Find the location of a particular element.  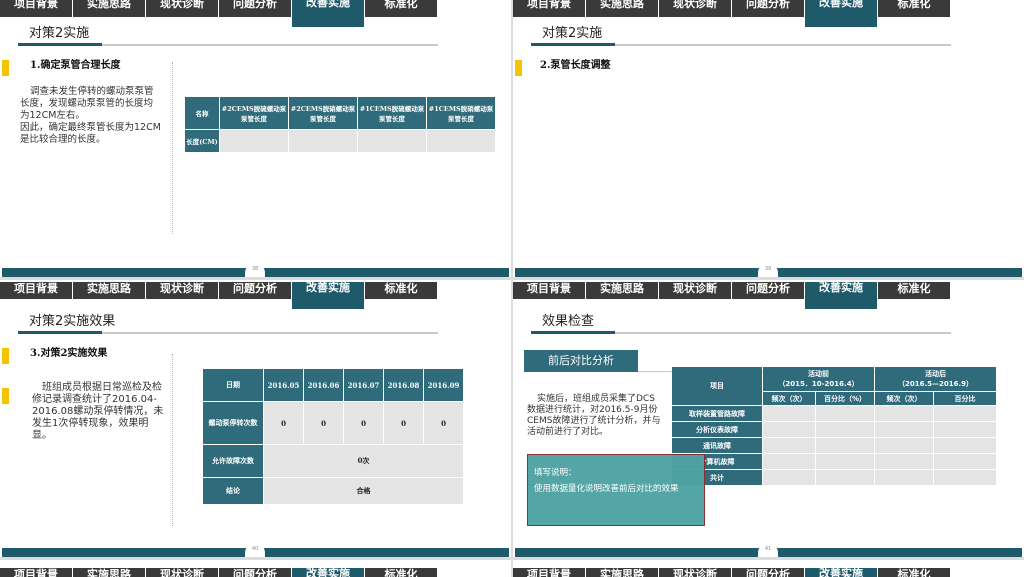

button-label: 前后对比分析 is located at coordinates (581, 360).